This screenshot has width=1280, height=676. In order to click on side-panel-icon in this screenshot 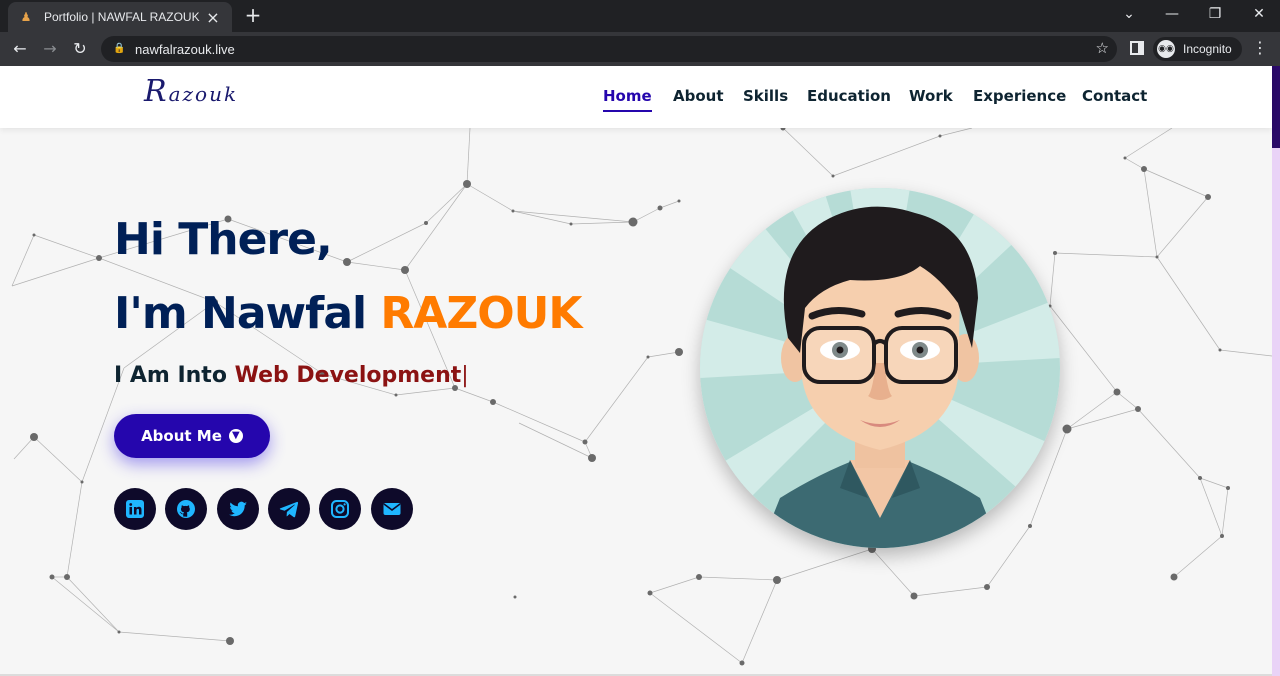, I will do `click(1137, 48)`.